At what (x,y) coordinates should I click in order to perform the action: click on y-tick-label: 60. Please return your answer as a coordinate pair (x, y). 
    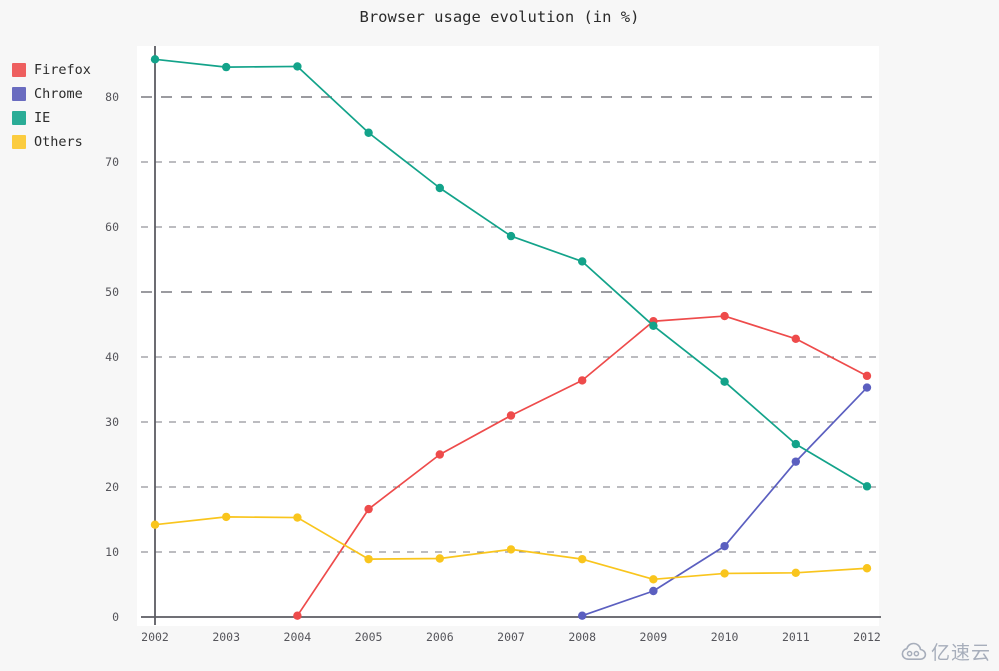
    Looking at the image, I should click on (112, 227).